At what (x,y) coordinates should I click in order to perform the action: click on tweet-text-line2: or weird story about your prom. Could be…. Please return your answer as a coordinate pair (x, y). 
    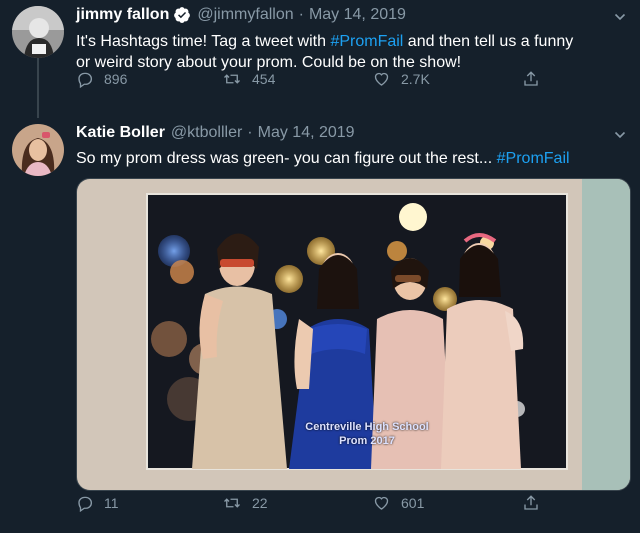
    Looking at the image, I should click on (269, 62).